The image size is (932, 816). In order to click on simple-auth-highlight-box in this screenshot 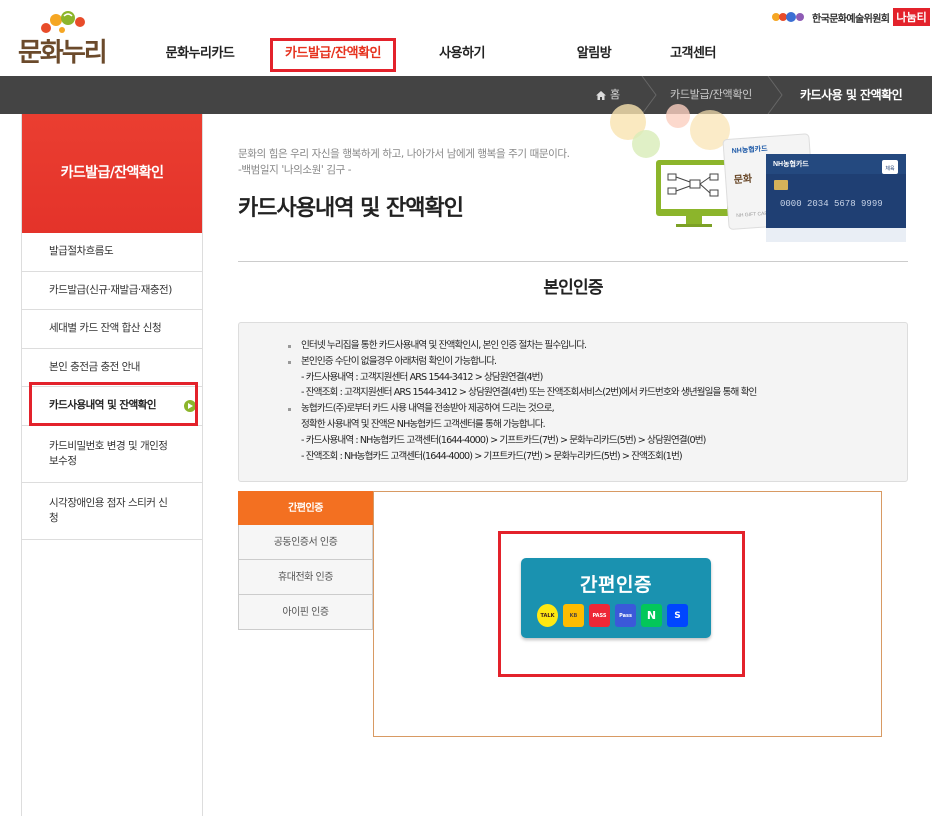, I will do `click(621, 604)`.